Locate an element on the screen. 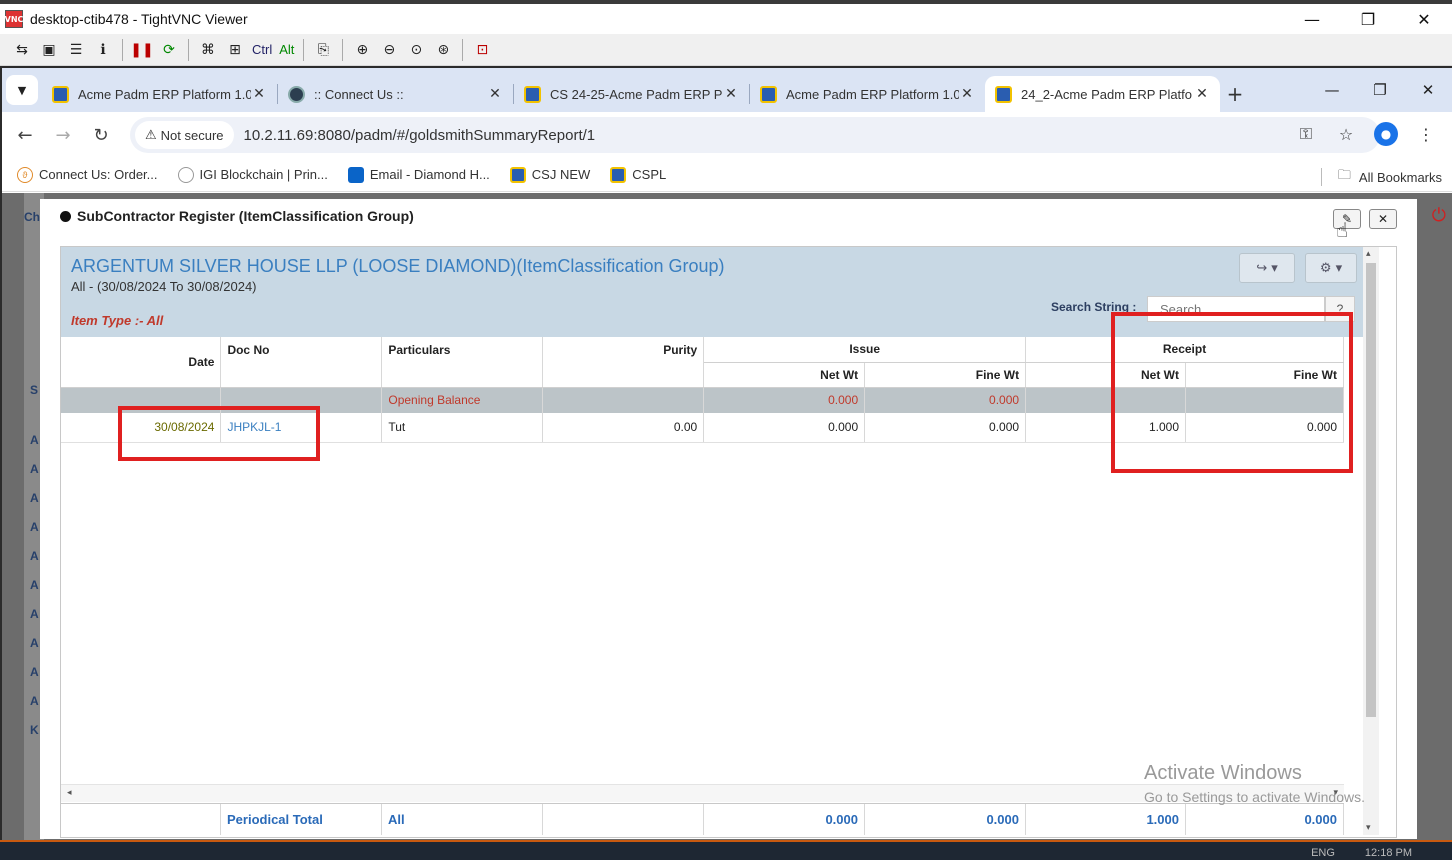 The height and width of the screenshot is (860, 1452). tray-language: ENG is located at coordinates (1323, 853).